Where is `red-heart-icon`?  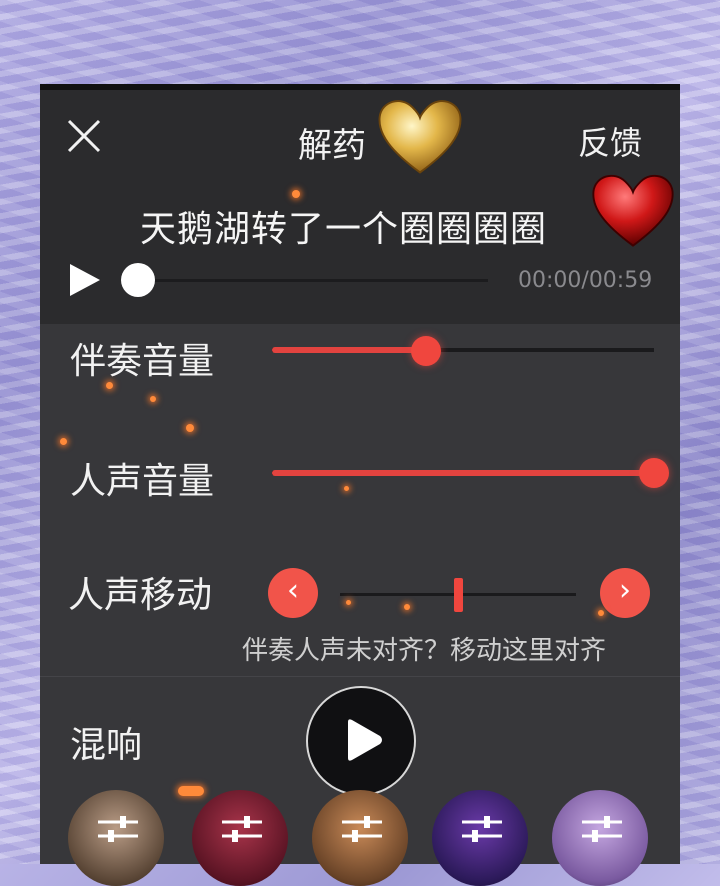
red-heart-icon is located at coordinates (633, 210).